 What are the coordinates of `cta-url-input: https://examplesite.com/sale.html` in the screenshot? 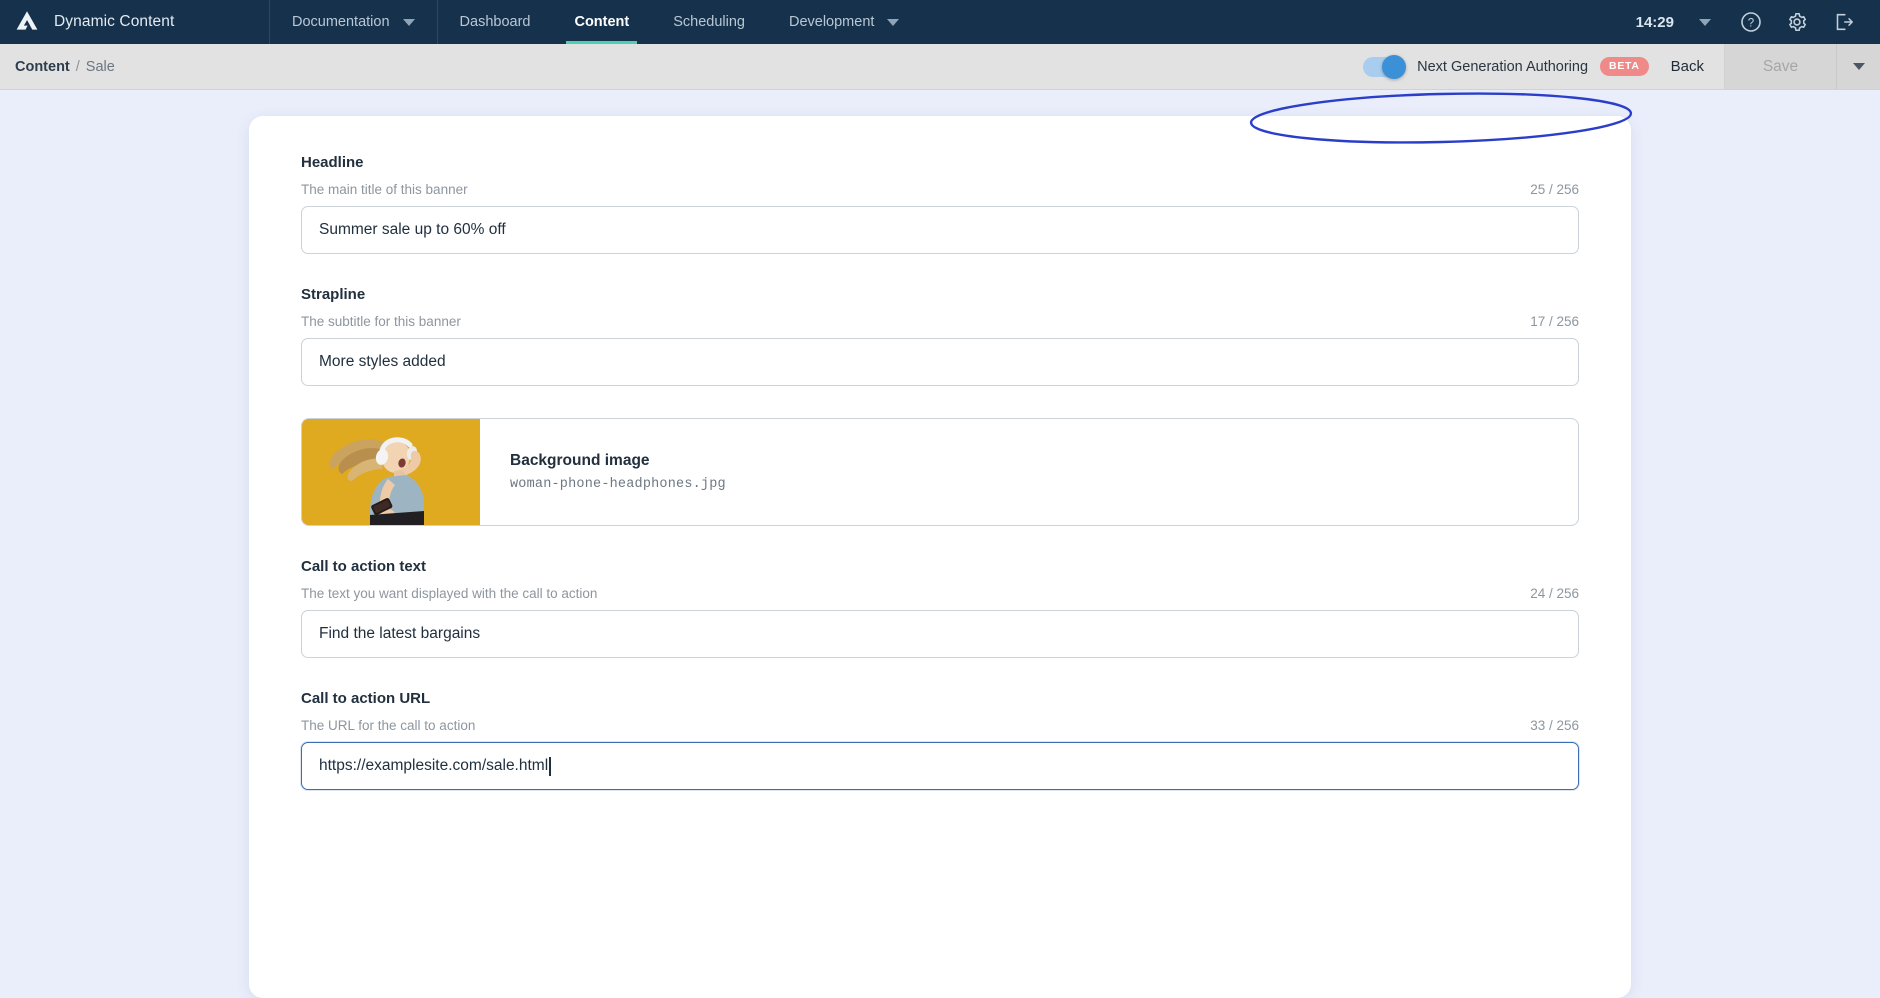 It's located at (940, 766).